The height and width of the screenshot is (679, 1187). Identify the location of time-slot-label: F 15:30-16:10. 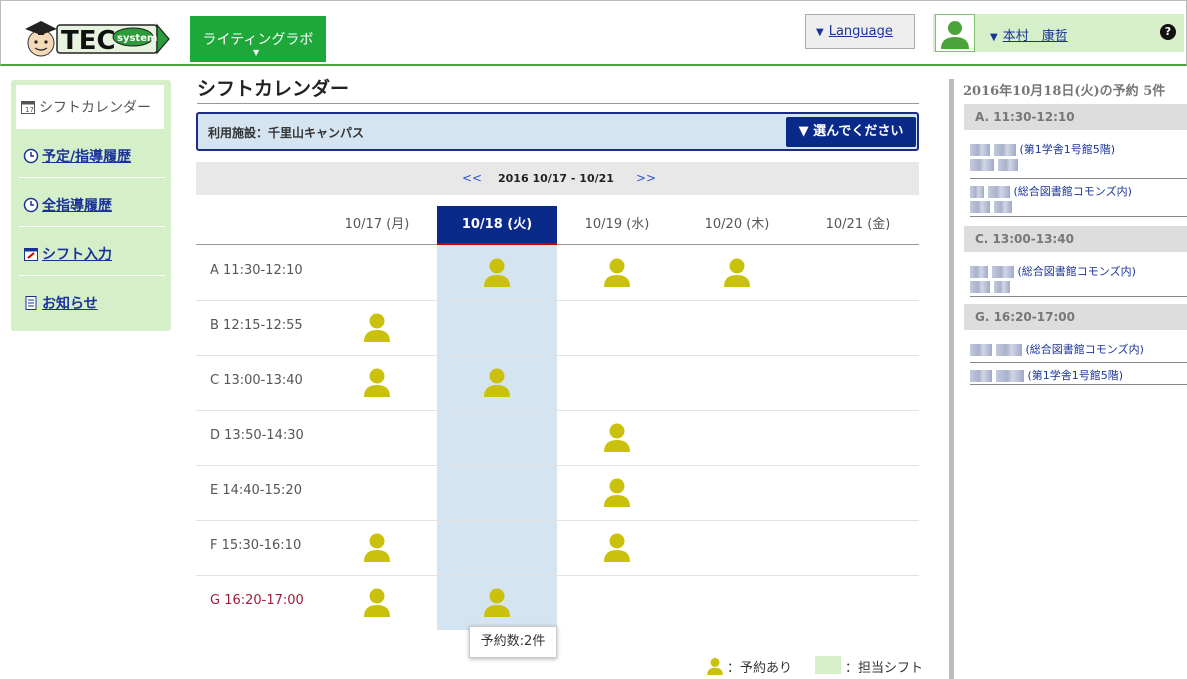
(256, 545).